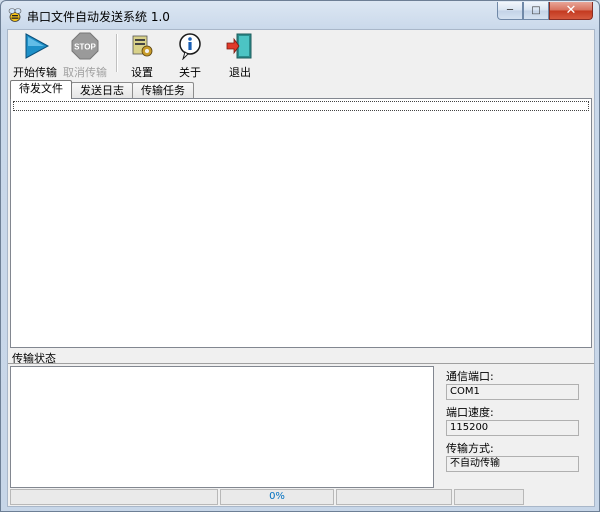 Image resolution: width=600 pixels, height=512 pixels. I want to click on port-field: COM1, so click(512, 392).